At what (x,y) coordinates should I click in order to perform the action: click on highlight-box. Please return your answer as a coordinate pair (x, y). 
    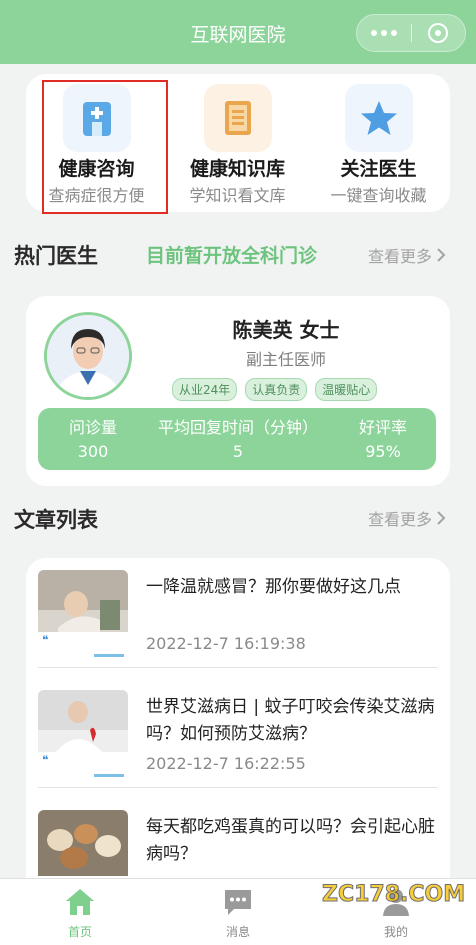
    Looking at the image, I should click on (105, 147).